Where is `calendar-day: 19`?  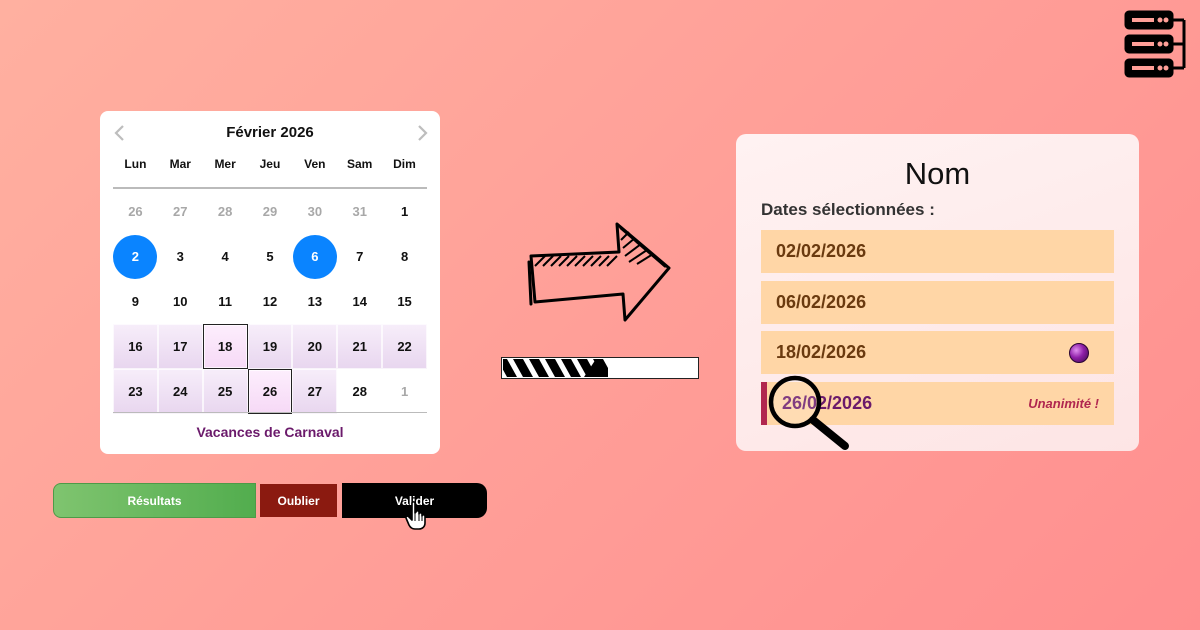
calendar-day: 19 is located at coordinates (270, 346).